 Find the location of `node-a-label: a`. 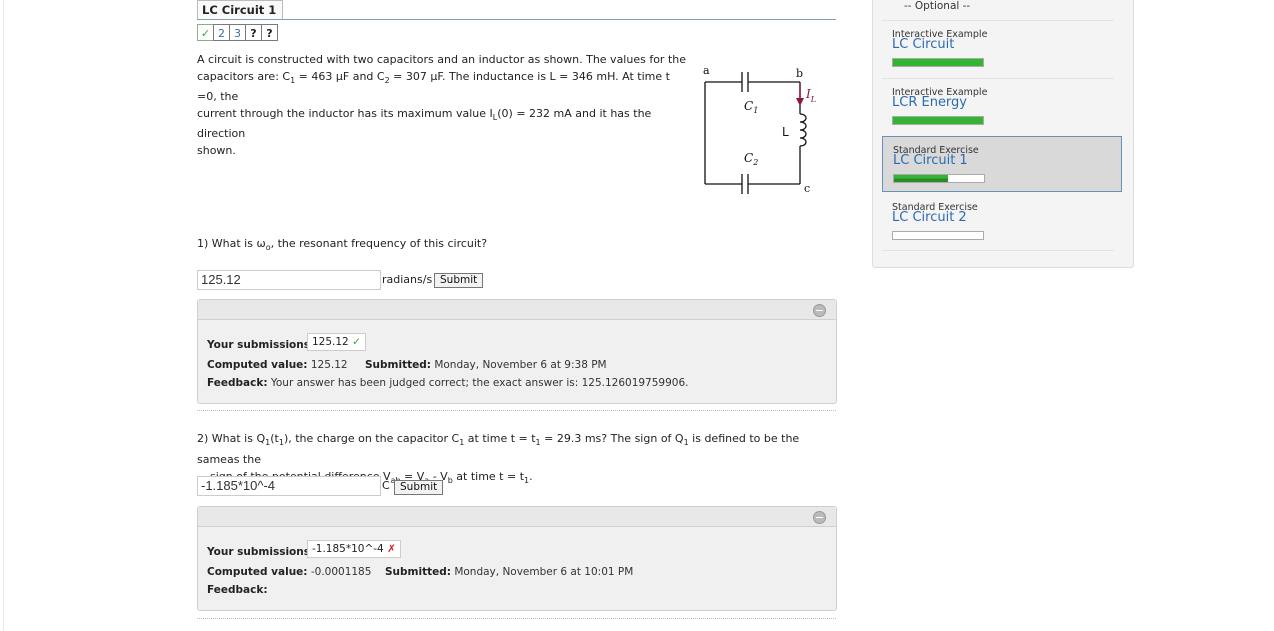

node-a-label: a is located at coordinates (706, 70).